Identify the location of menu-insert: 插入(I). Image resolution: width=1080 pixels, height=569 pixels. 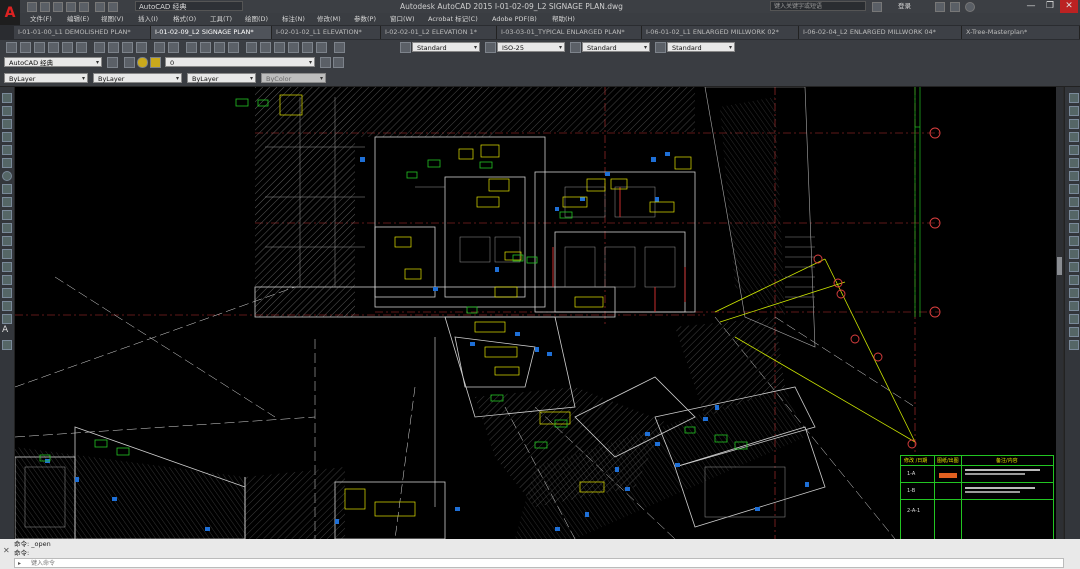
(148, 19).